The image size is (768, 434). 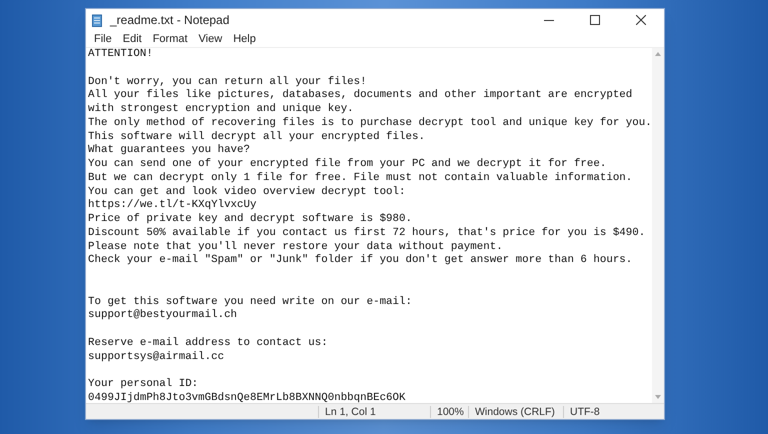 I want to click on text-line: This software will decrypt all your encrypted files., so click(x=256, y=137).